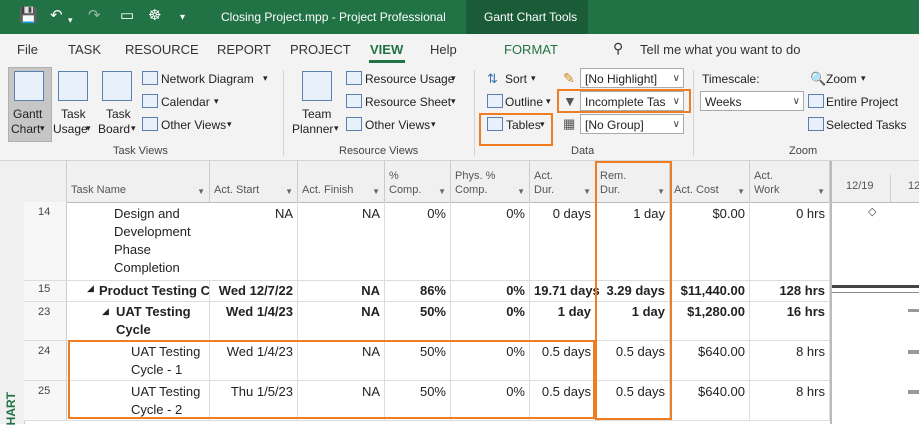  Describe the element at coordinates (632, 124) in the screenshot. I see `group-dropdown: [No Group] ∨` at that location.